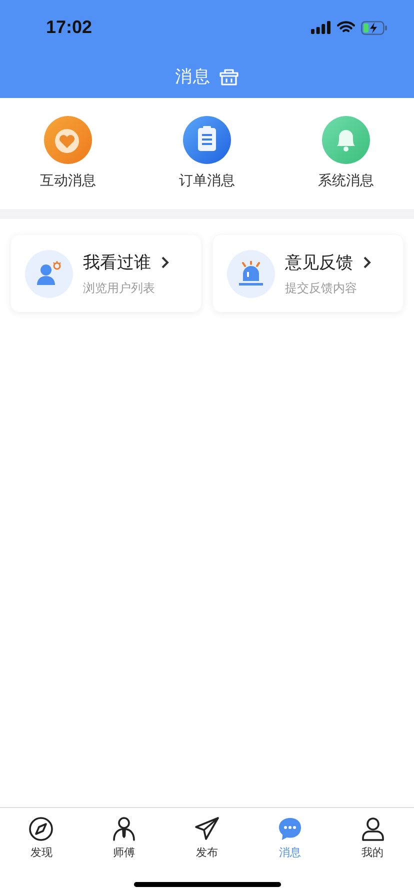  Describe the element at coordinates (321, 27) in the screenshot. I see `signal-icon` at that location.